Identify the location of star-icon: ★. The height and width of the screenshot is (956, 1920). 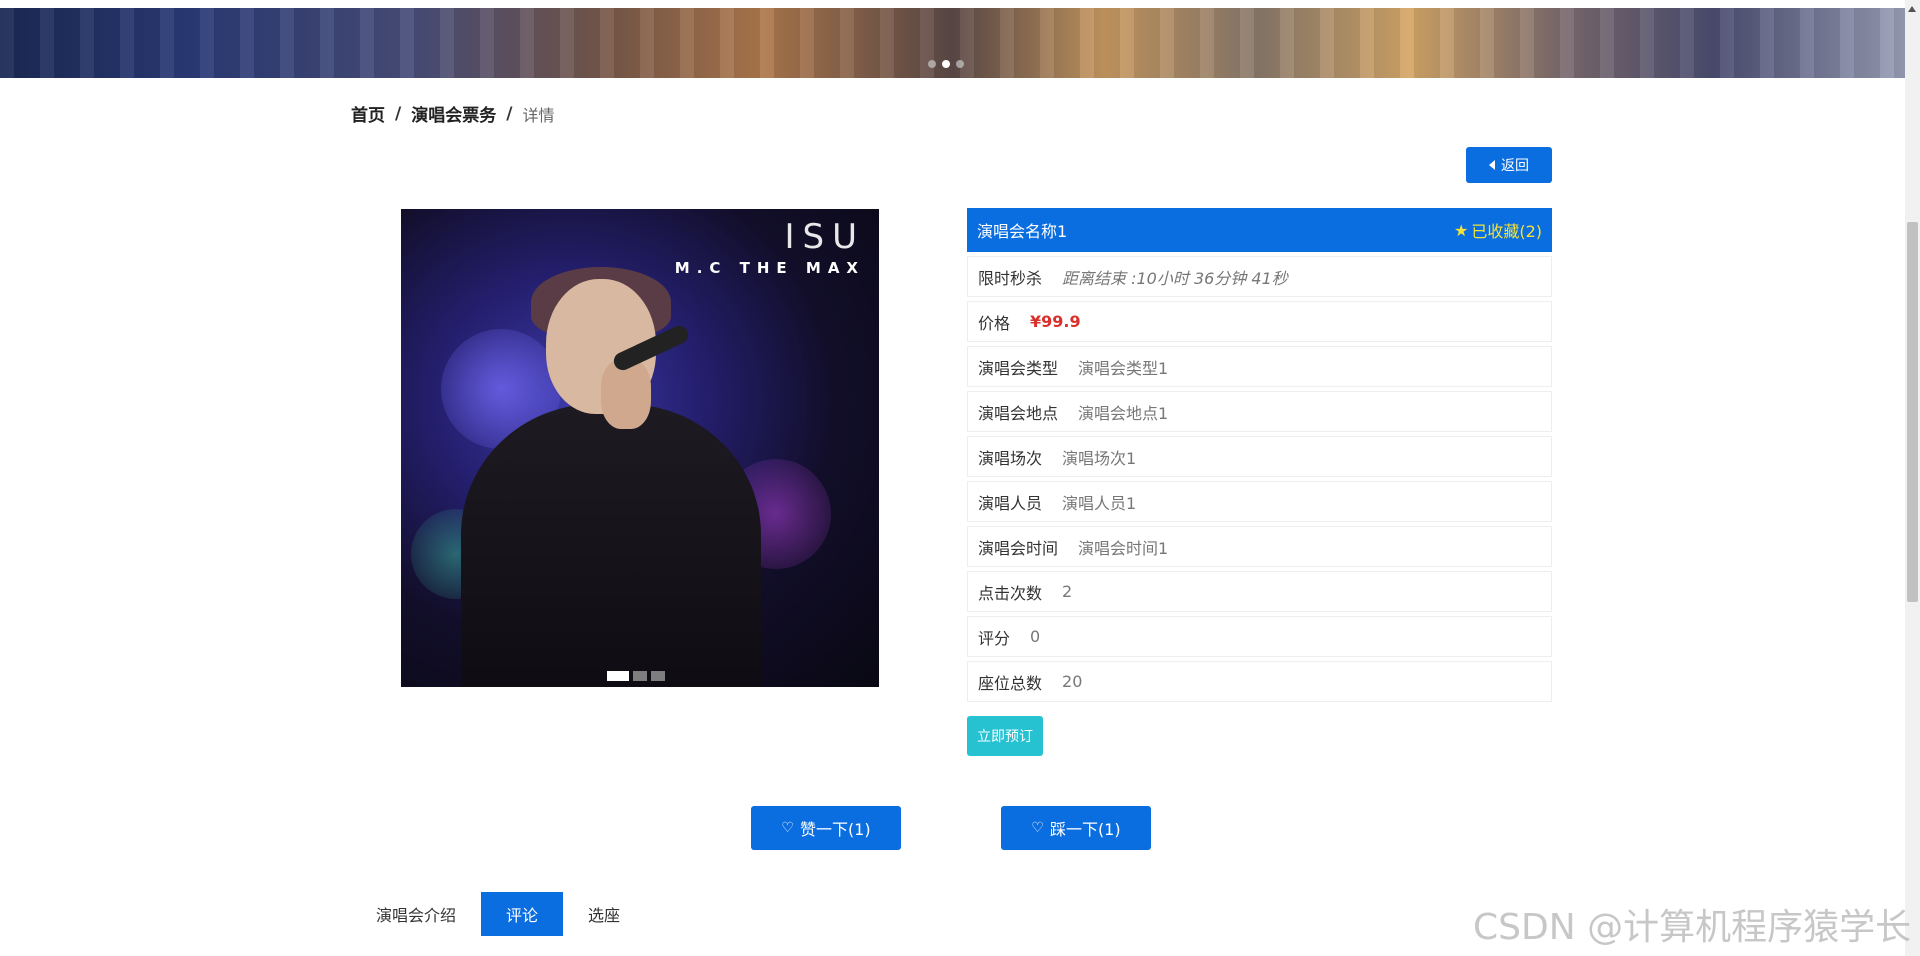
(1461, 230).